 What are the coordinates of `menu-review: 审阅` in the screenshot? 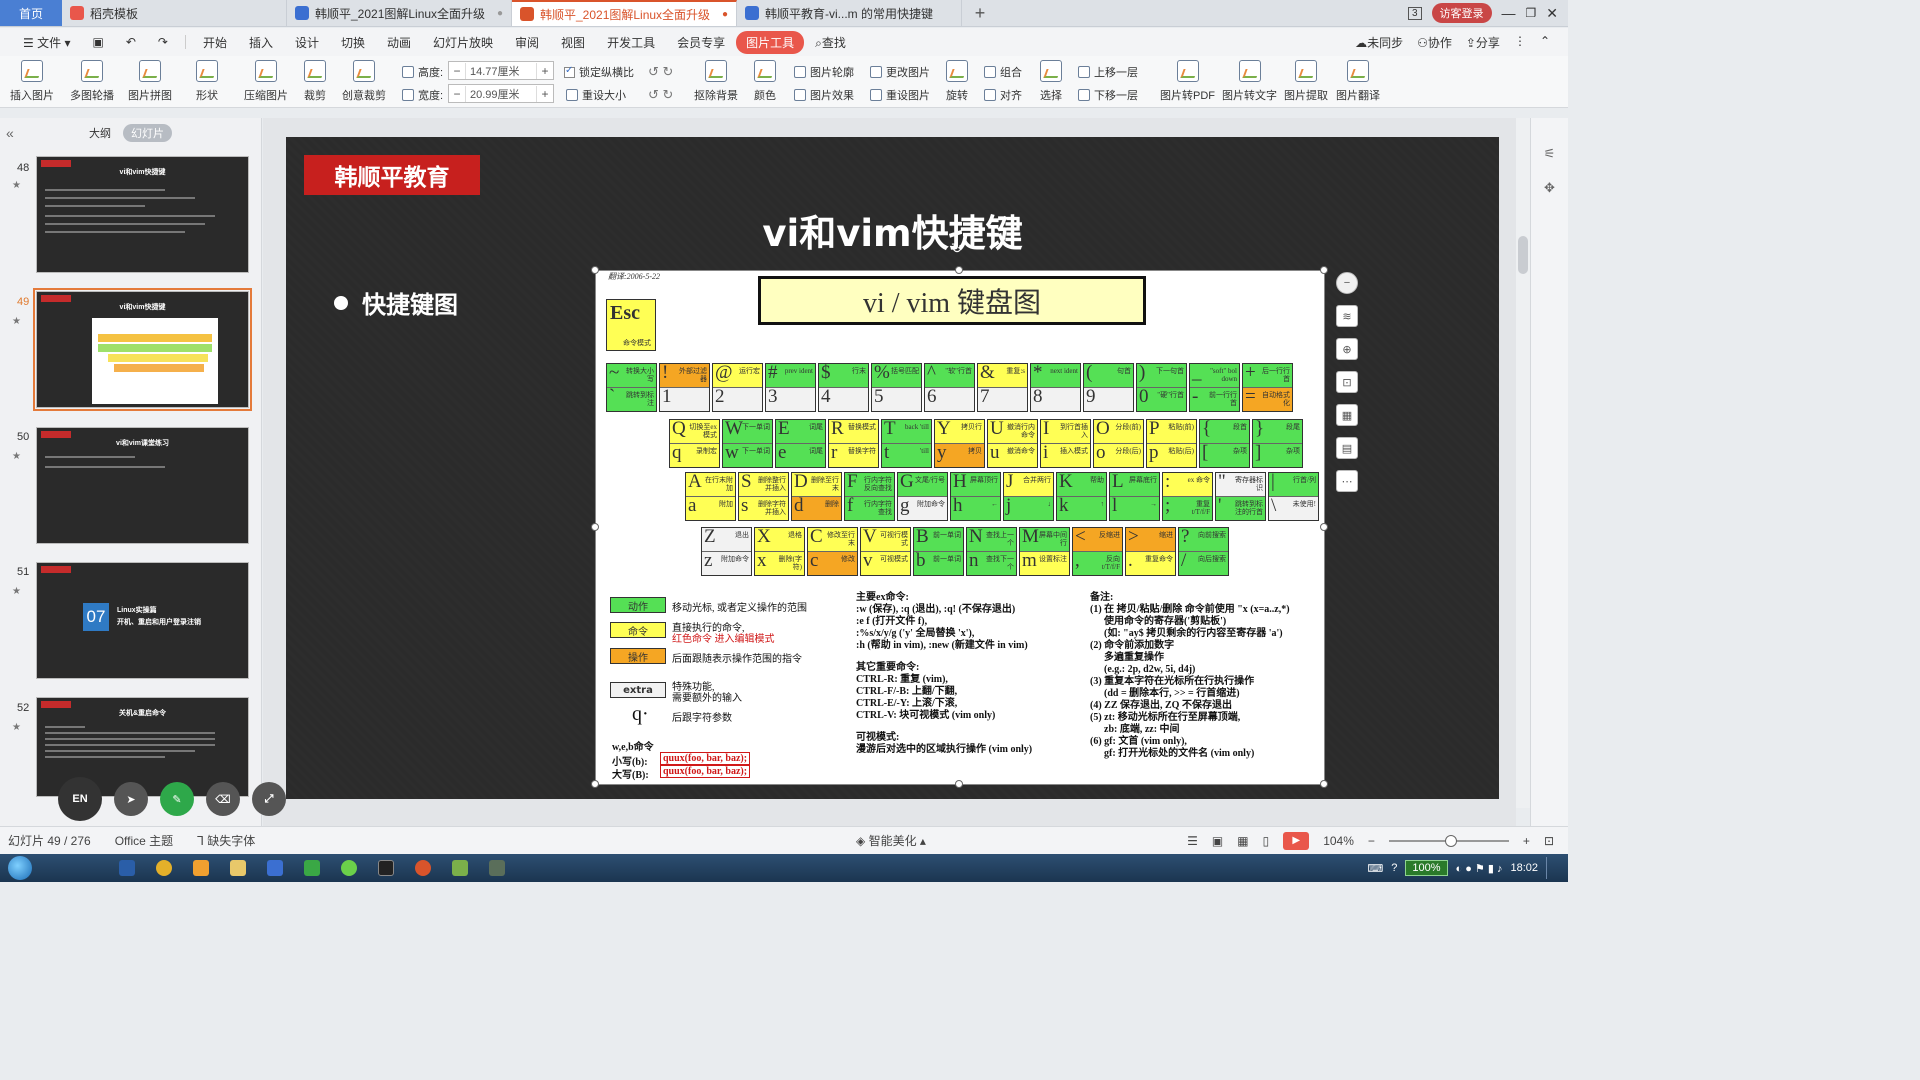 It's located at (527, 42).